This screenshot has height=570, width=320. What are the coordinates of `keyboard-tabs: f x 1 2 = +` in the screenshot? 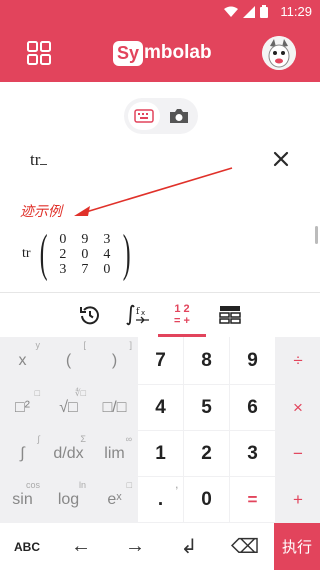 It's located at (160, 315).